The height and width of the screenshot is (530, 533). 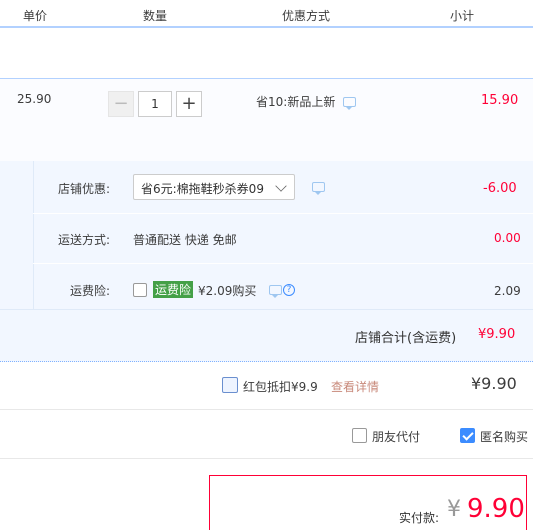 I want to click on quantity-input: 1, so click(x=155, y=104).